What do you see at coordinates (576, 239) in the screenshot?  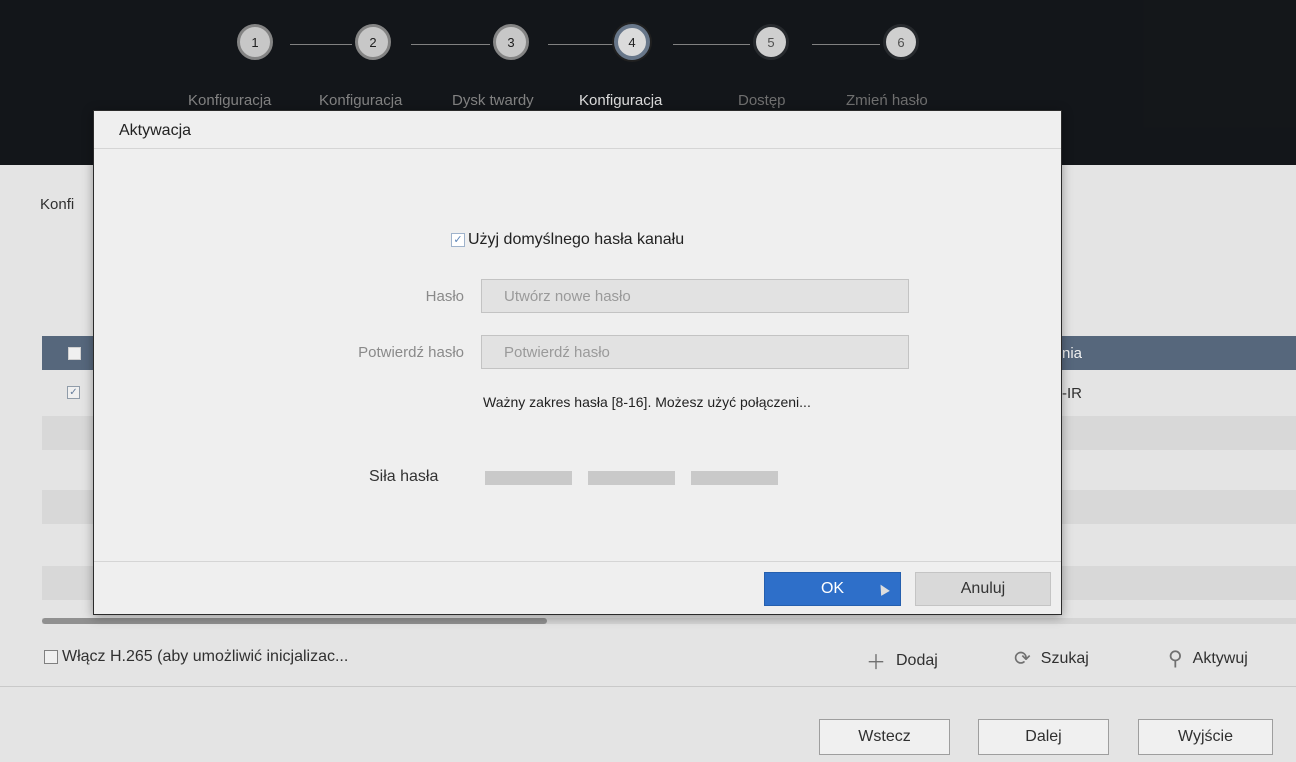 I see `use-default-password-label: Użyj domyślnego hasła kanału` at bounding box center [576, 239].